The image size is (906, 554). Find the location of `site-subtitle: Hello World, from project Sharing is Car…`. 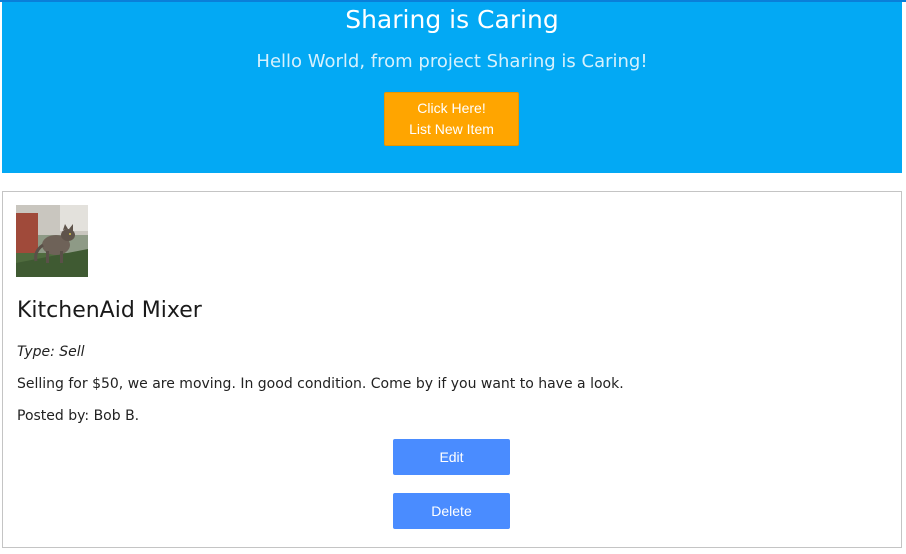

site-subtitle: Hello World, from project Sharing is Car… is located at coordinates (452, 61).